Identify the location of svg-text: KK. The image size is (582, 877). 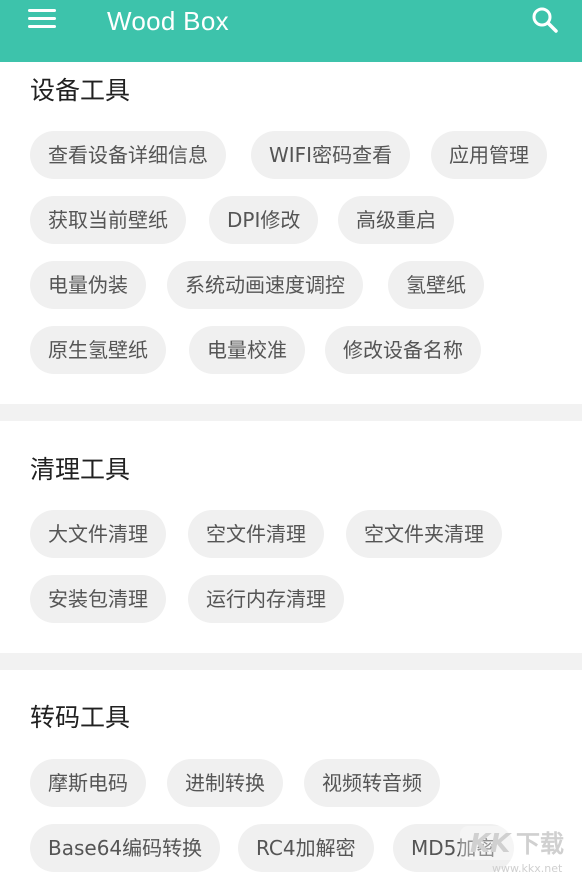
(491, 844).